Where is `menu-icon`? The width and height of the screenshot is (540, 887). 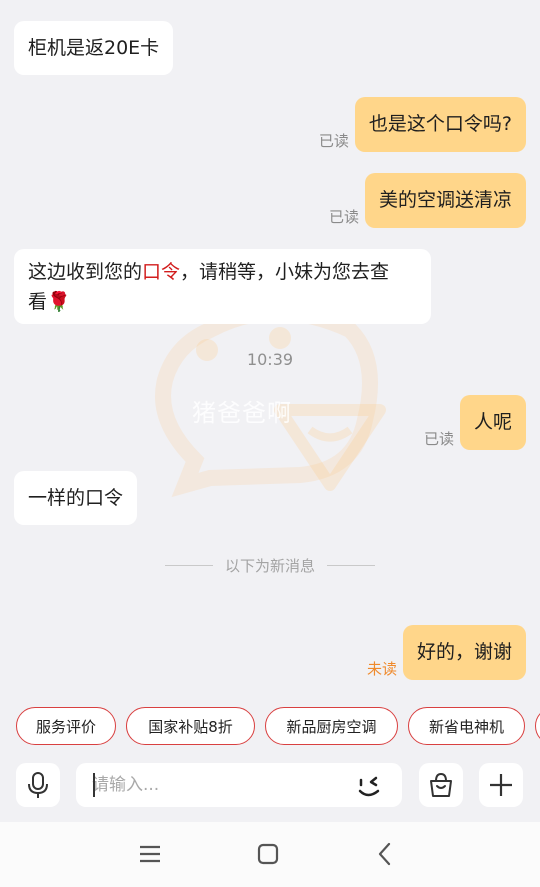 menu-icon is located at coordinates (150, 854).